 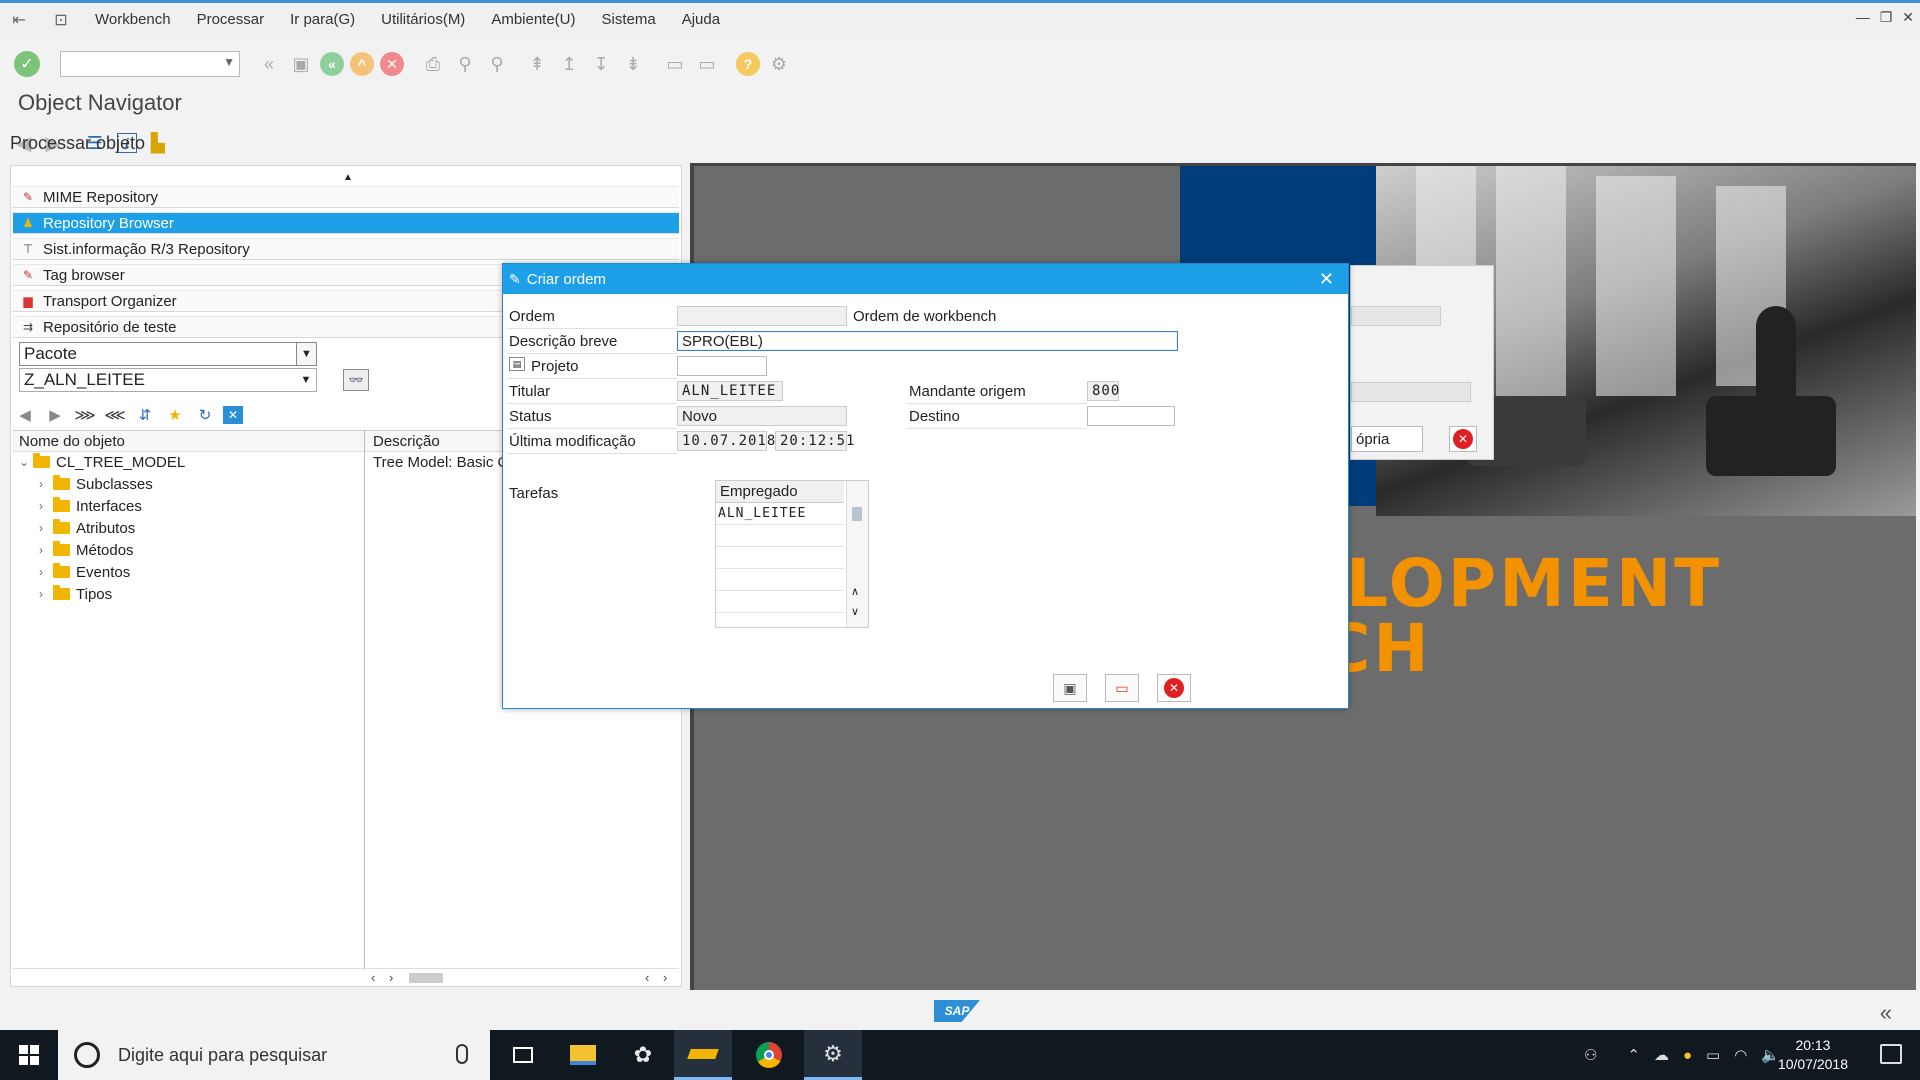 I want to click on background-button: ópria, so click(x=1387, y=439).